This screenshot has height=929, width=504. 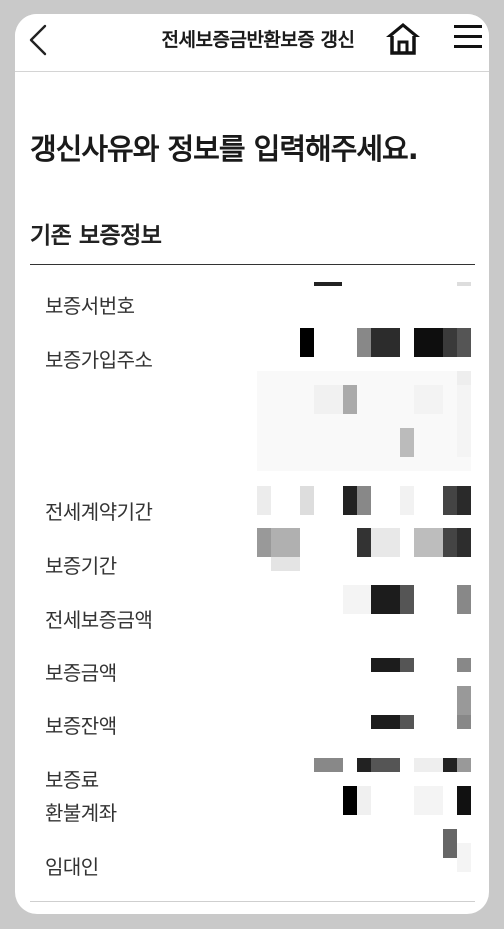 What do you see at coordinates (90, 306) in the screenshot?
I see `label-guarantee-number: 보증서번호` at bounding box center [90, 306].